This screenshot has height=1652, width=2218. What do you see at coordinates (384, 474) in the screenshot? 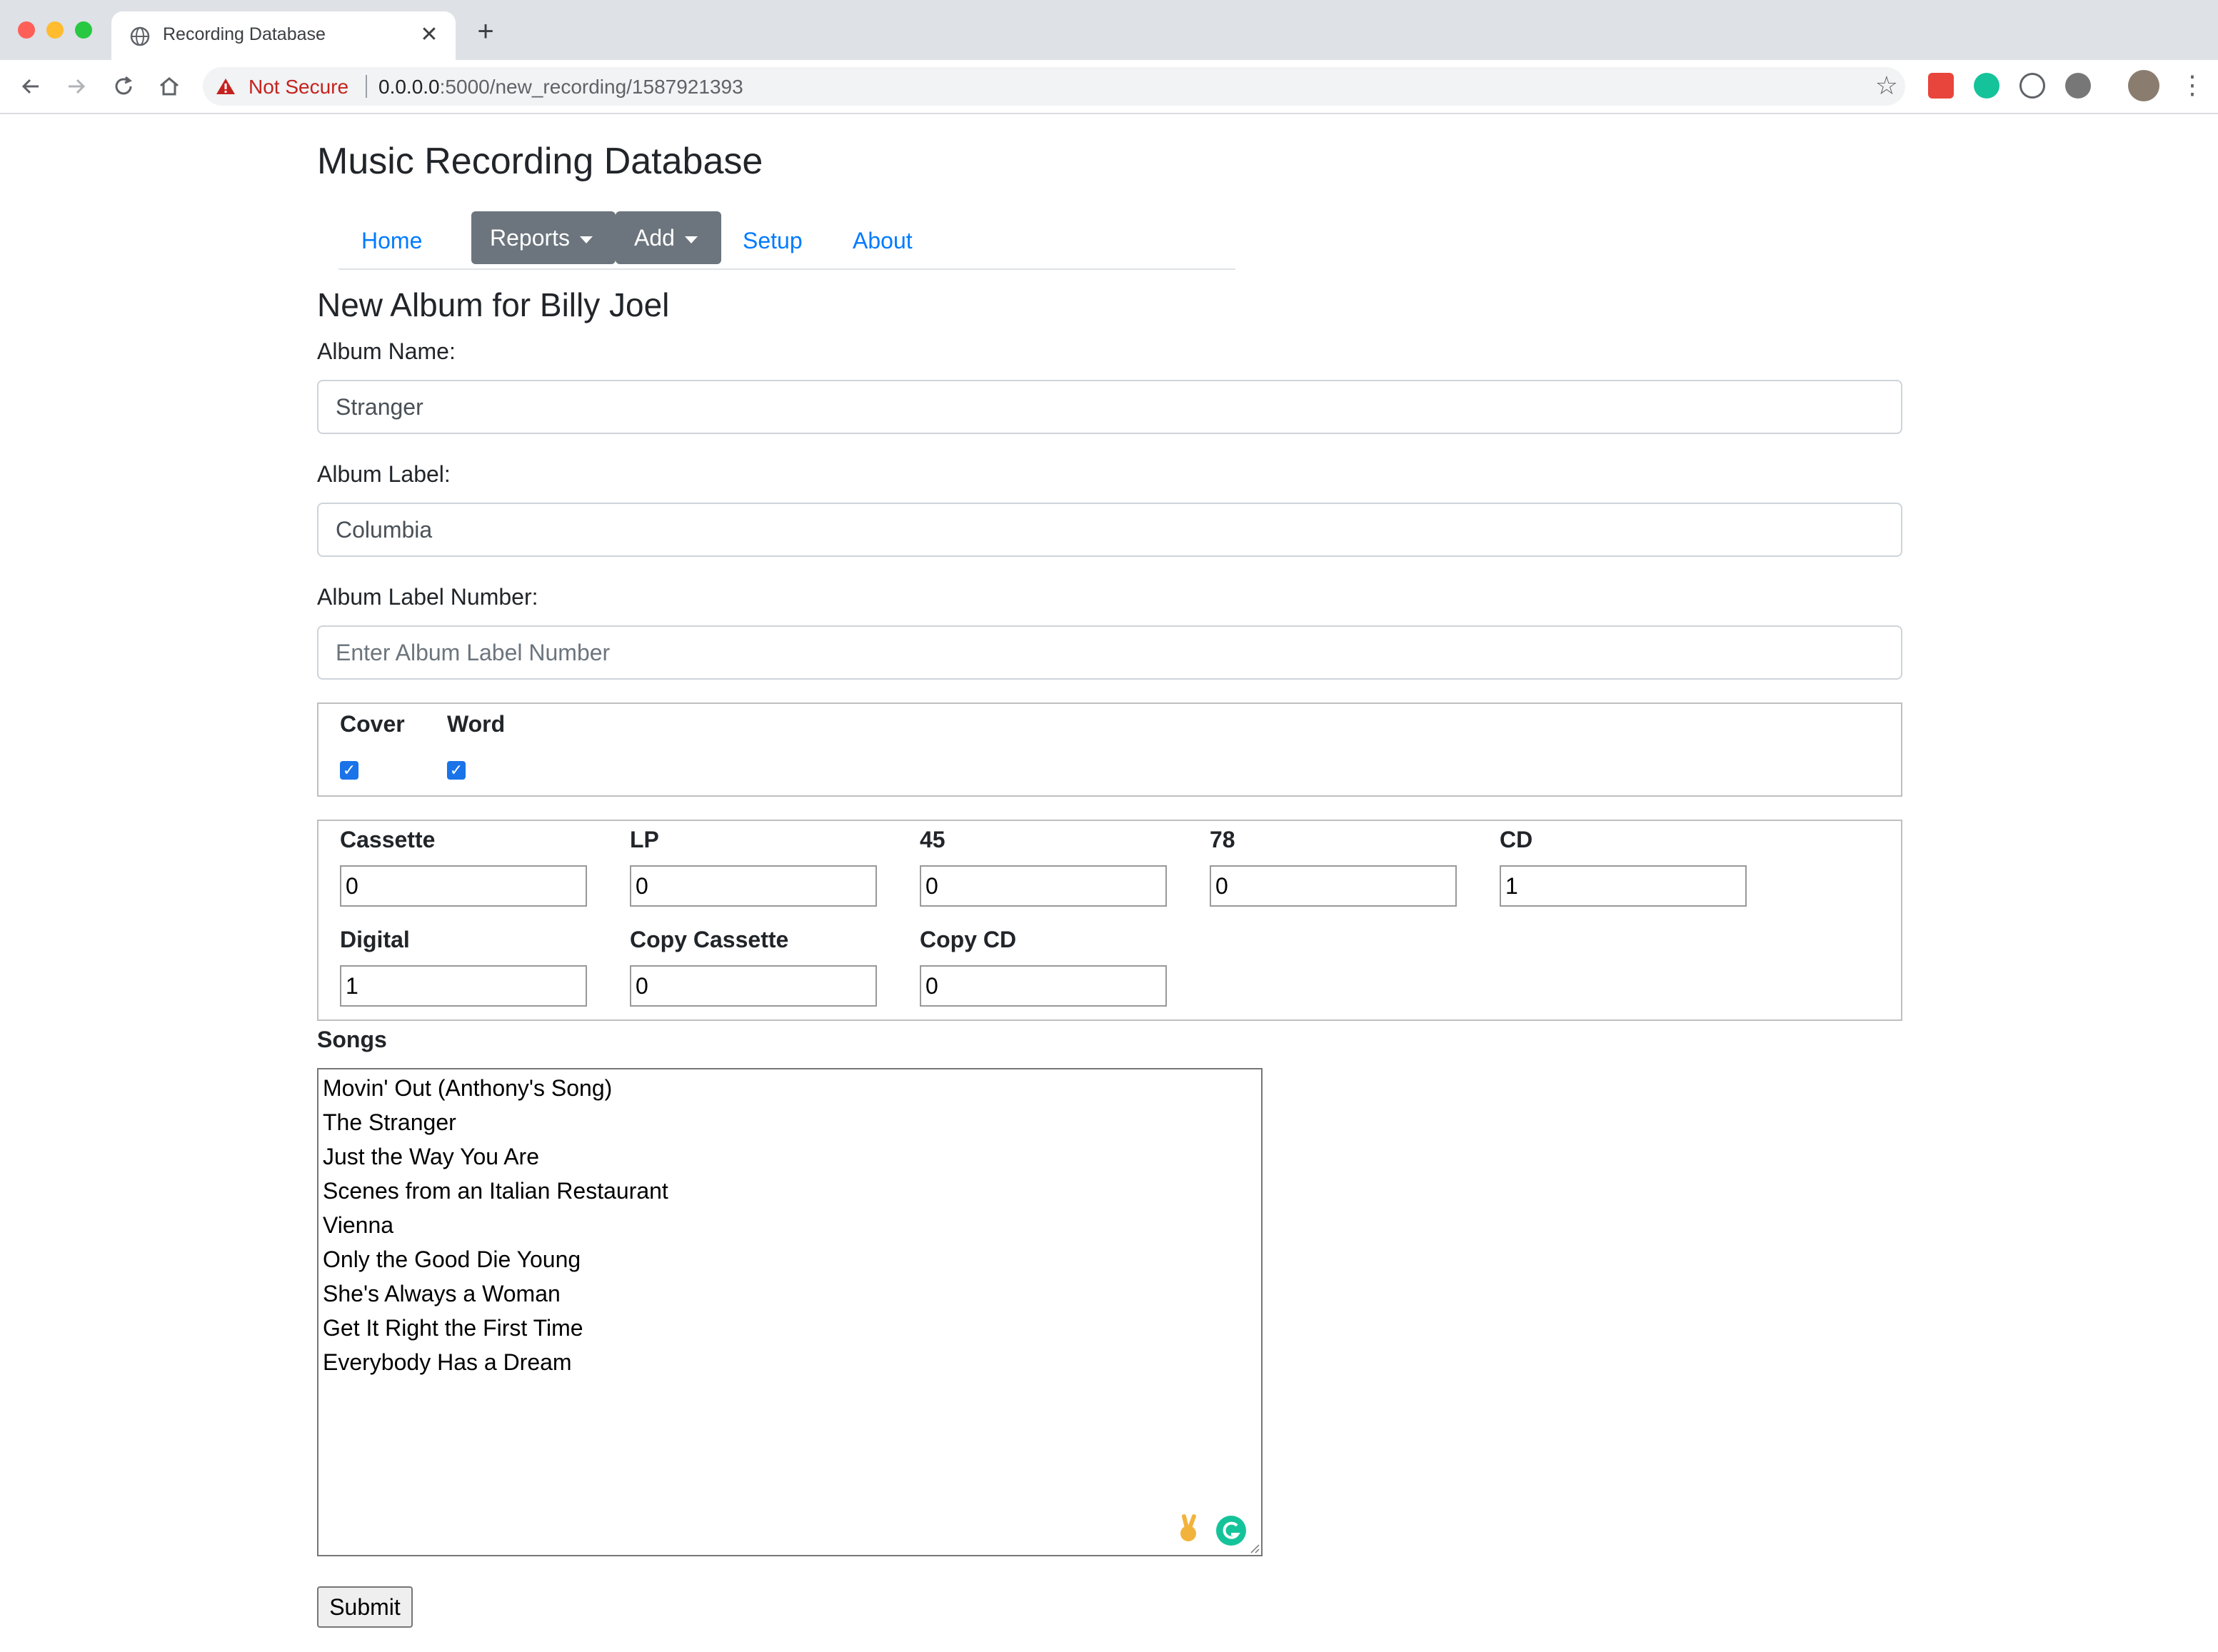
I see `album-label-label: Album Label:` at bounding box center [384, 474].